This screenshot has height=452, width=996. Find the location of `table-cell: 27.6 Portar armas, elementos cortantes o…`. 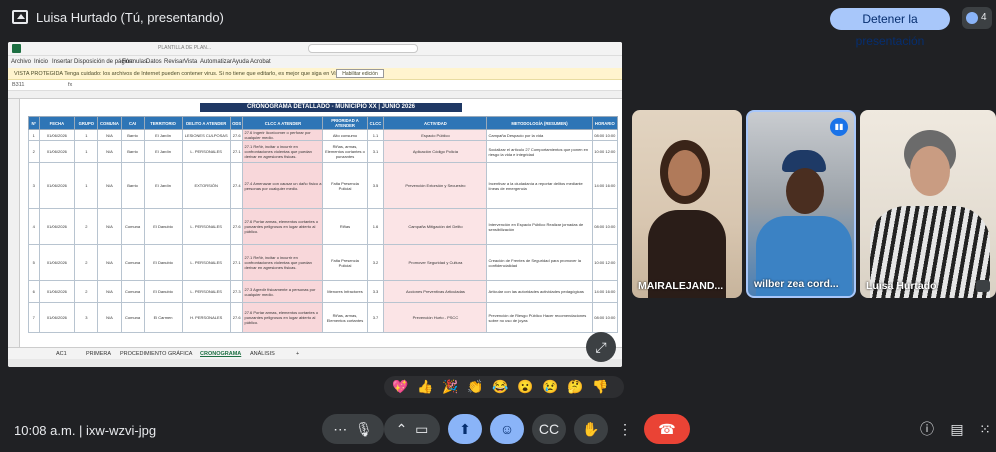

table-cell: 27.6 Portar armas, elementos cortantes o… is located at coordinates (283, 226).